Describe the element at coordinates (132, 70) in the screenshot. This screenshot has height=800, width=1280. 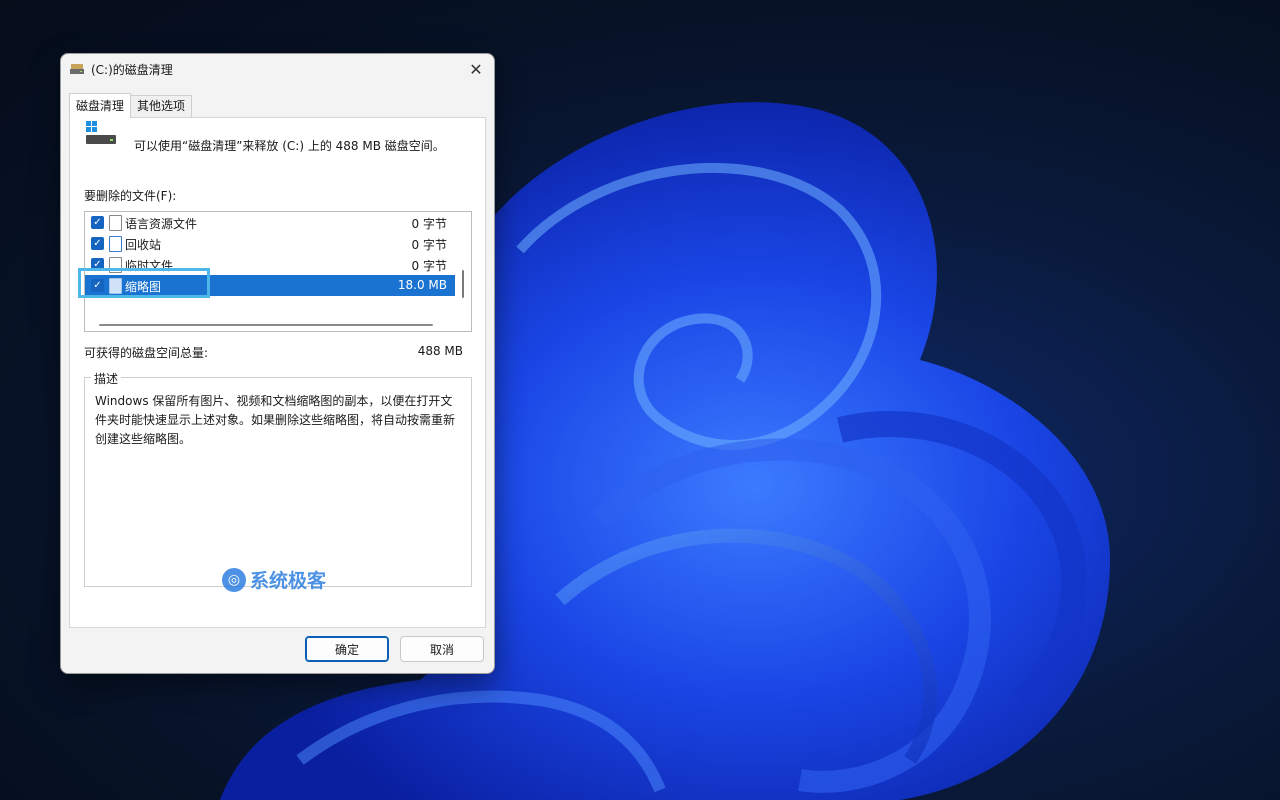
I see `window-title: (C:)的磁盘清理` at that location.